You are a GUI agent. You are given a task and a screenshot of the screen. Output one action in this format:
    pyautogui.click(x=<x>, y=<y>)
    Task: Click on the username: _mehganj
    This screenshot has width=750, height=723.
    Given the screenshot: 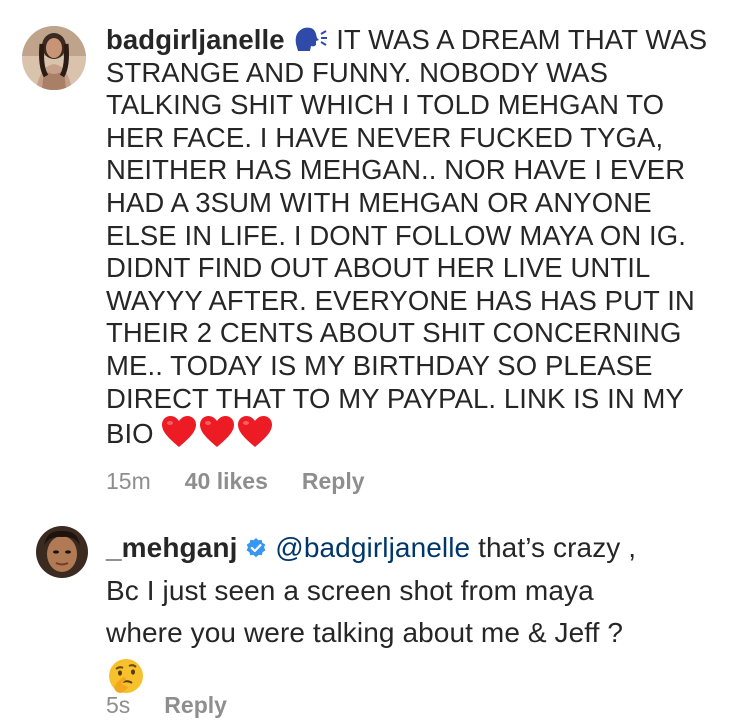 What is the action you would take?
    pyautogui.click(x=172, y=547)
    